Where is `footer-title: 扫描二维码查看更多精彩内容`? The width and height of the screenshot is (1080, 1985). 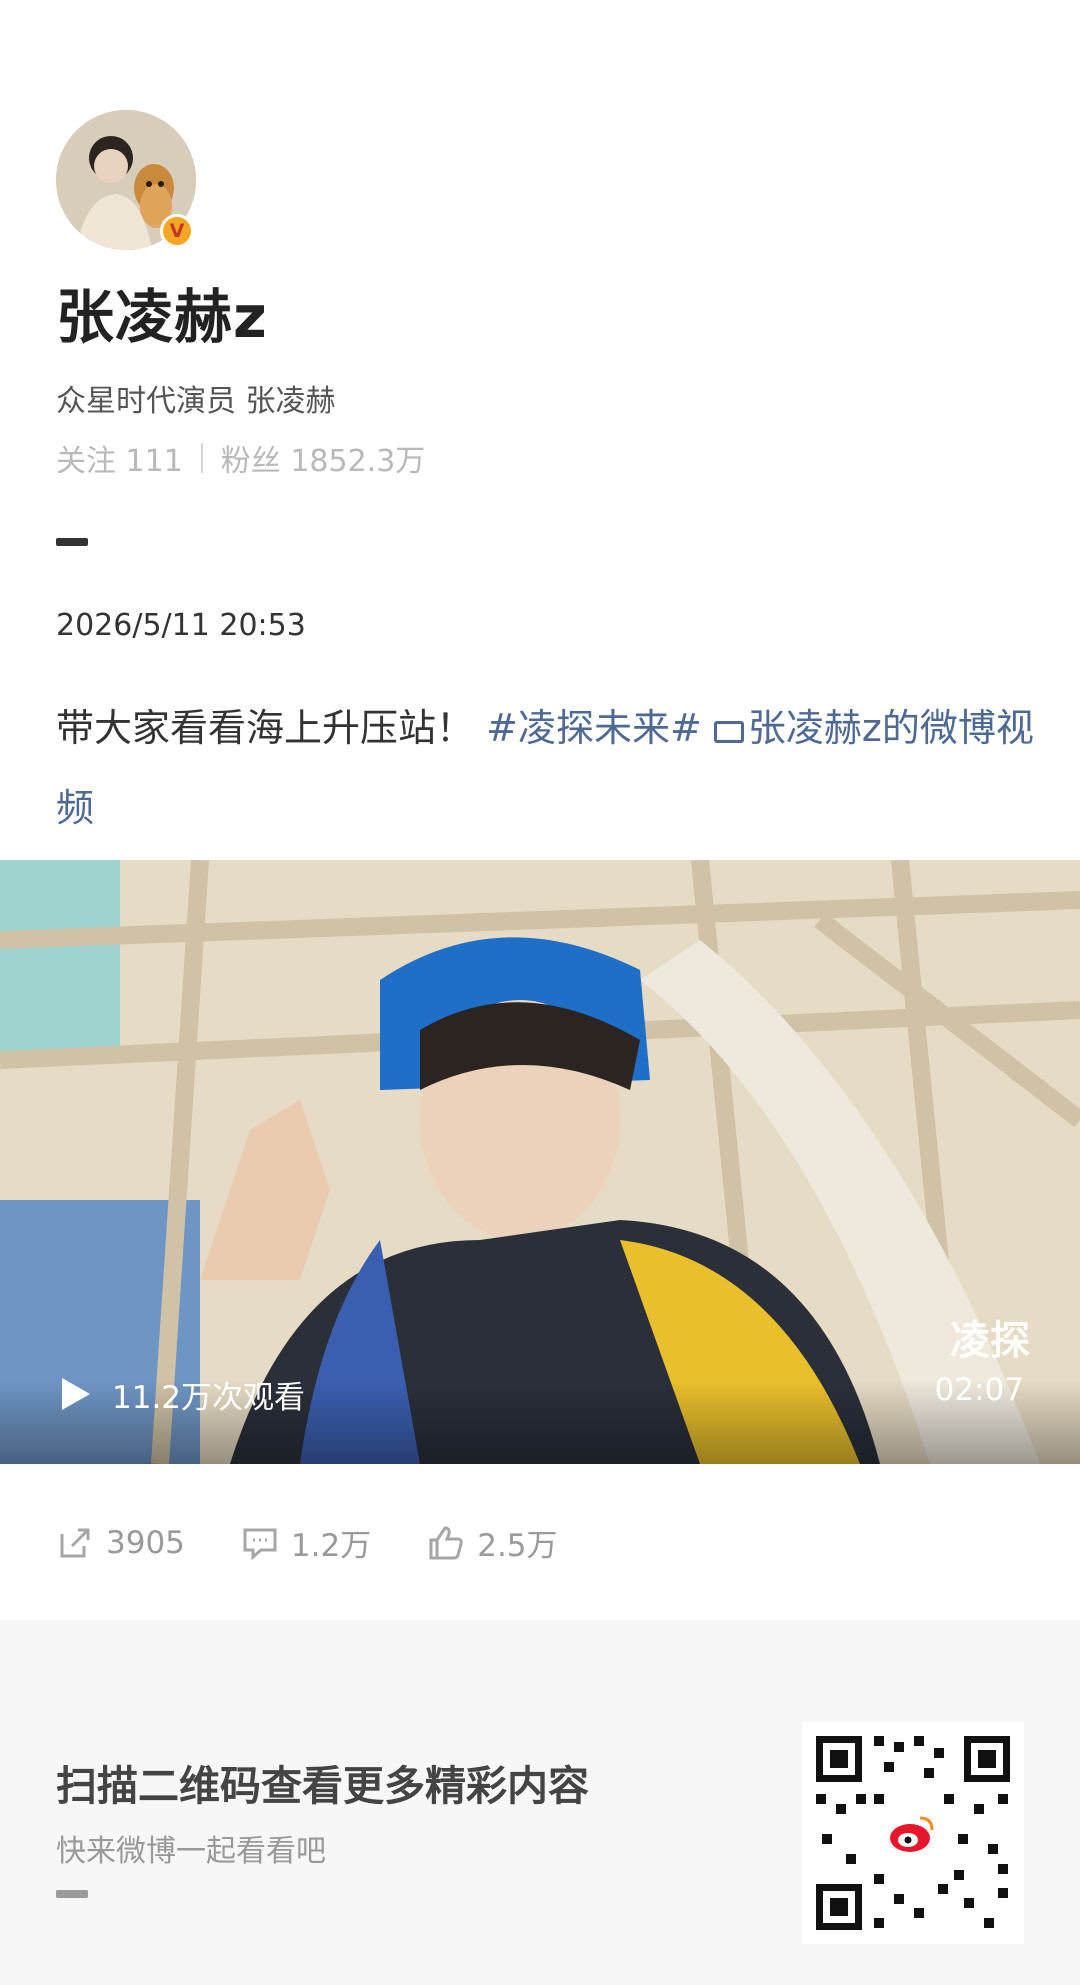 footer-title: 扫描二维码查看更多精彩内容 is located at coordinates (322, 1786).